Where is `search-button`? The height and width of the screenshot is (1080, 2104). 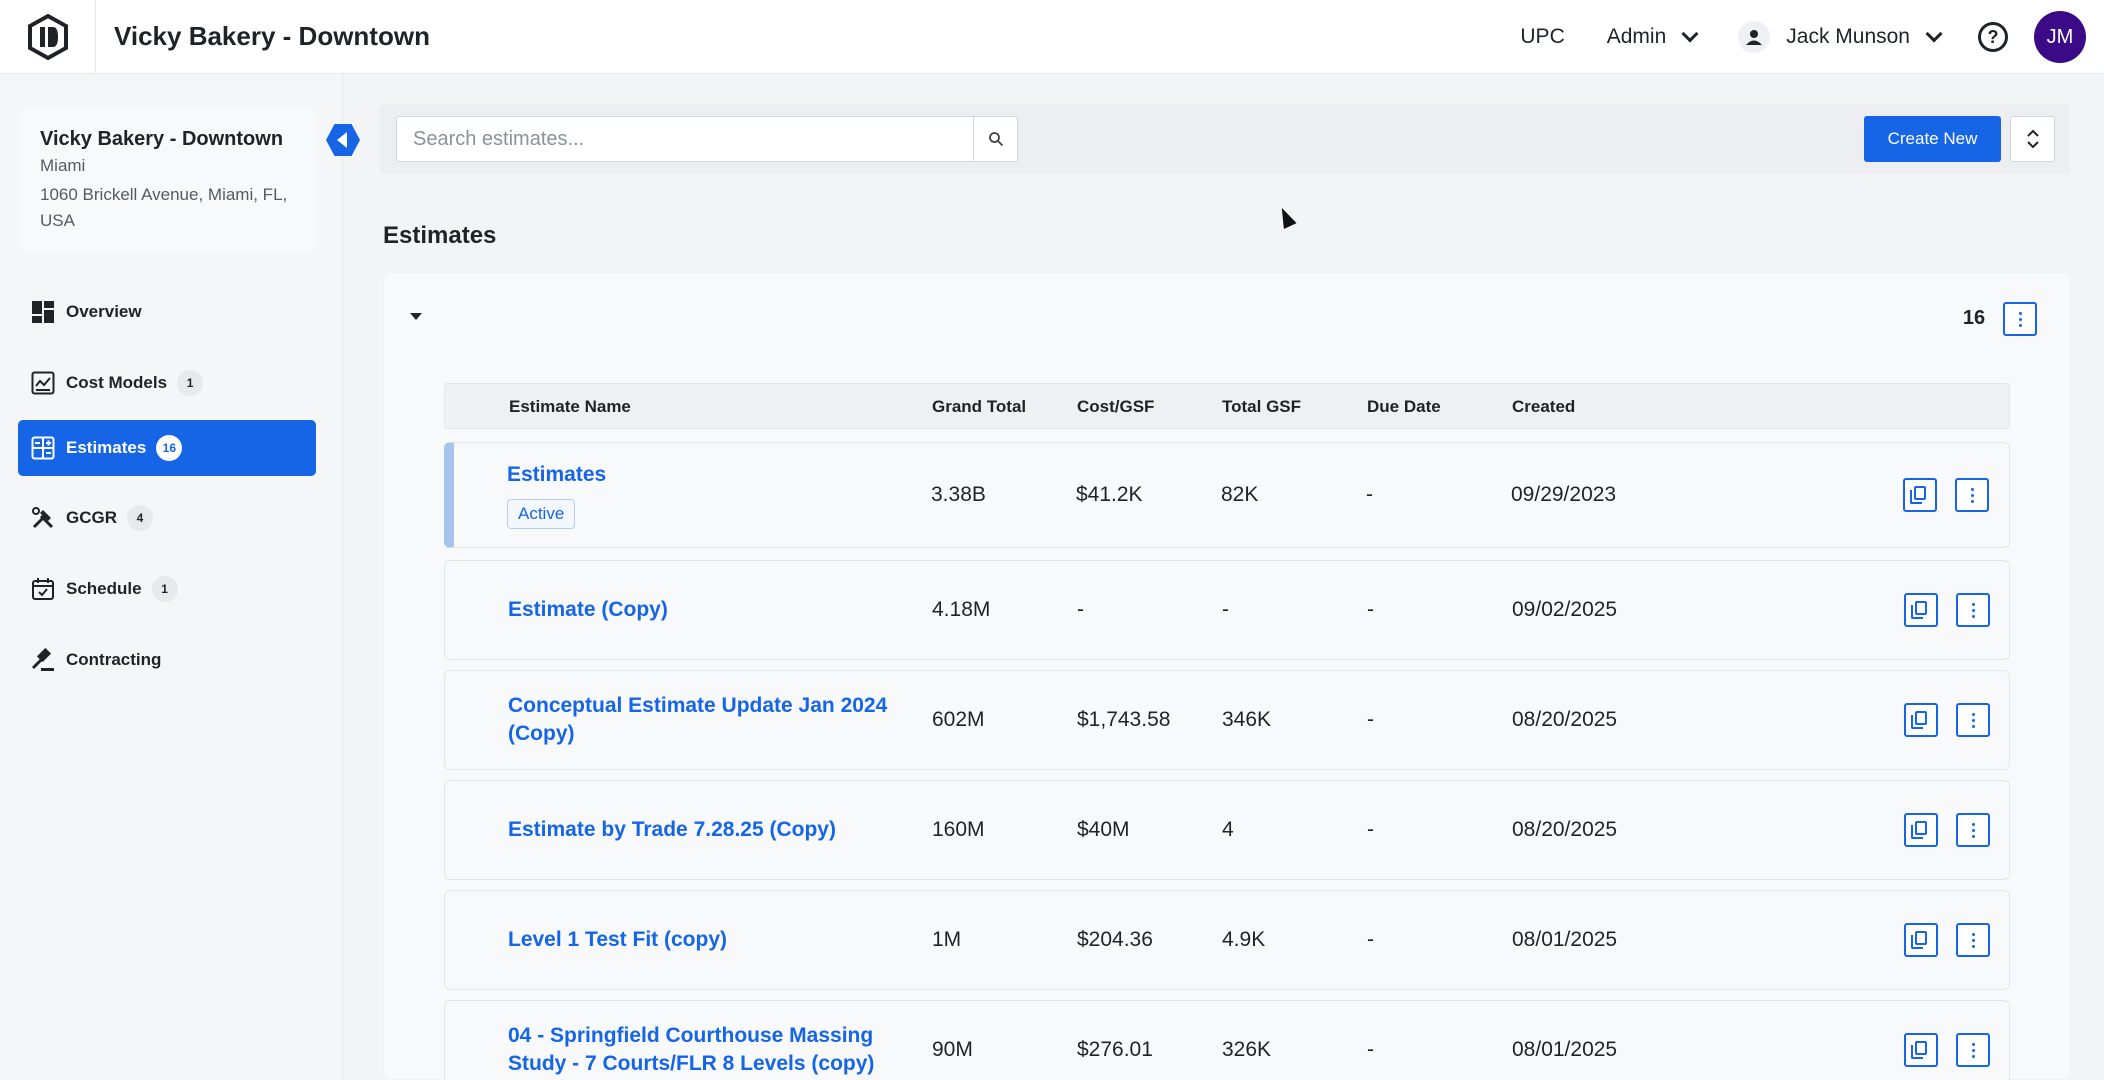
search-button is located at coordinates (995, 139).